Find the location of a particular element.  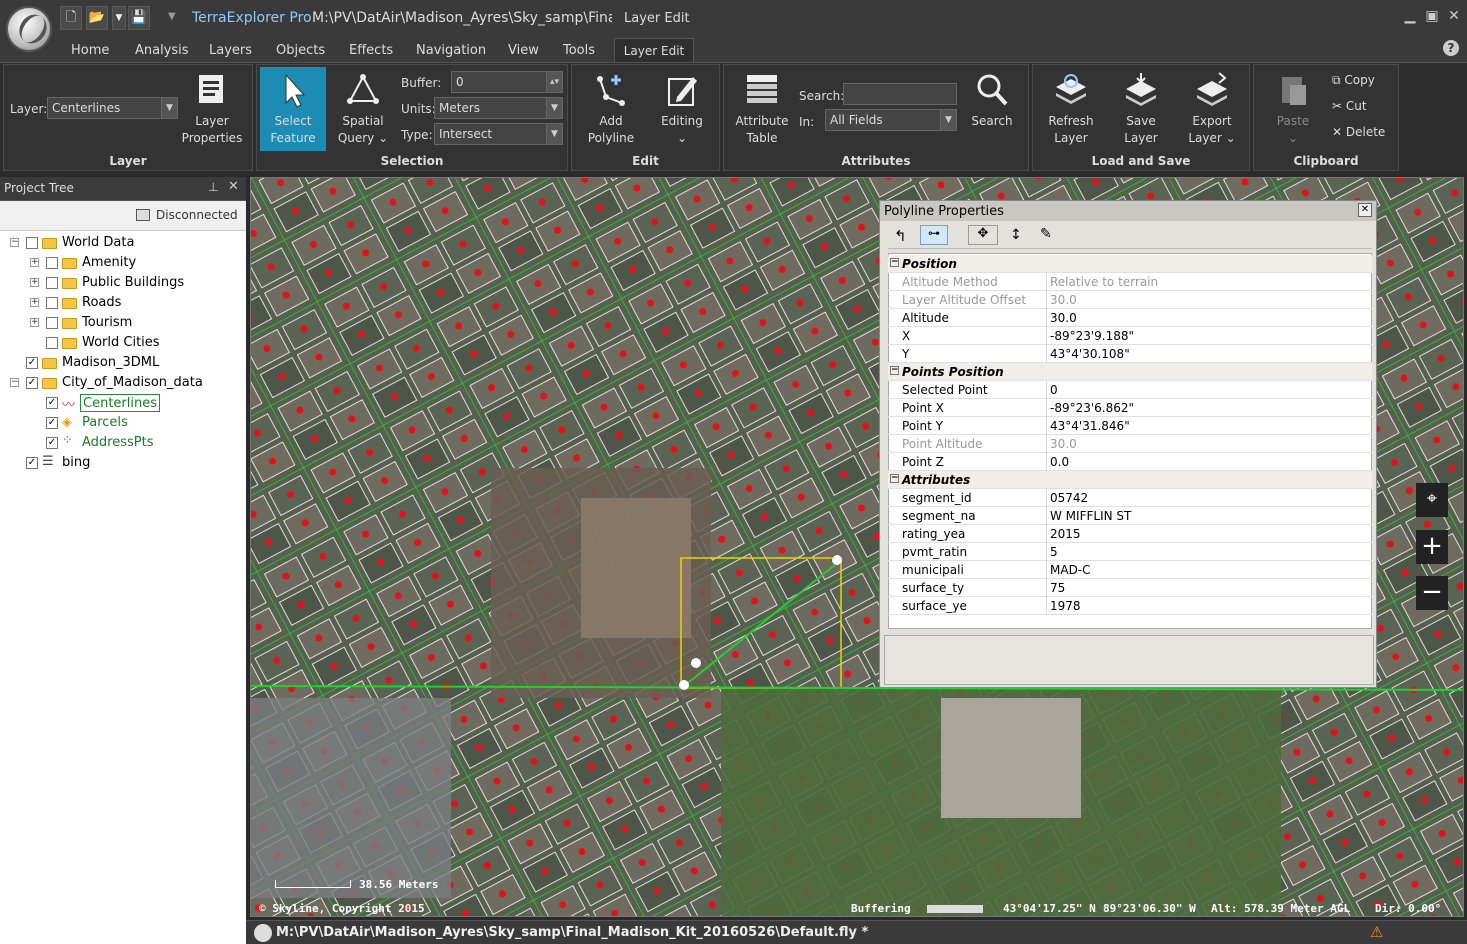

tab-home: Home is located at coordinates (90, 52).